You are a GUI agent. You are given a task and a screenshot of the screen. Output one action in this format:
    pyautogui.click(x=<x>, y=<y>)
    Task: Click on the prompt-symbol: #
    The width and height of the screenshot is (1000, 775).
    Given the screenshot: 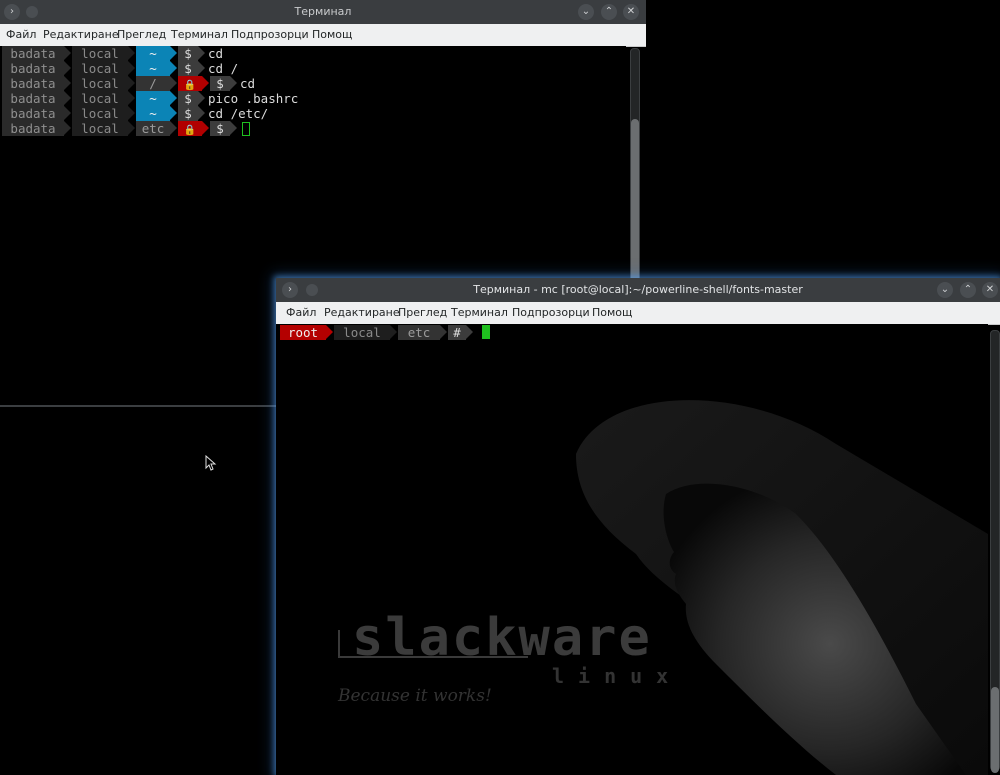 What is the action you would take?
    pyautogui.click(x=457, y=332)
    